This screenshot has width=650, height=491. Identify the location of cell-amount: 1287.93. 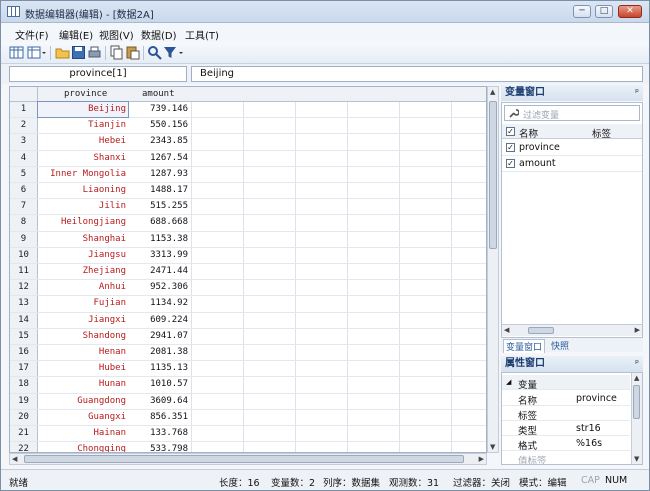
(160, 174).